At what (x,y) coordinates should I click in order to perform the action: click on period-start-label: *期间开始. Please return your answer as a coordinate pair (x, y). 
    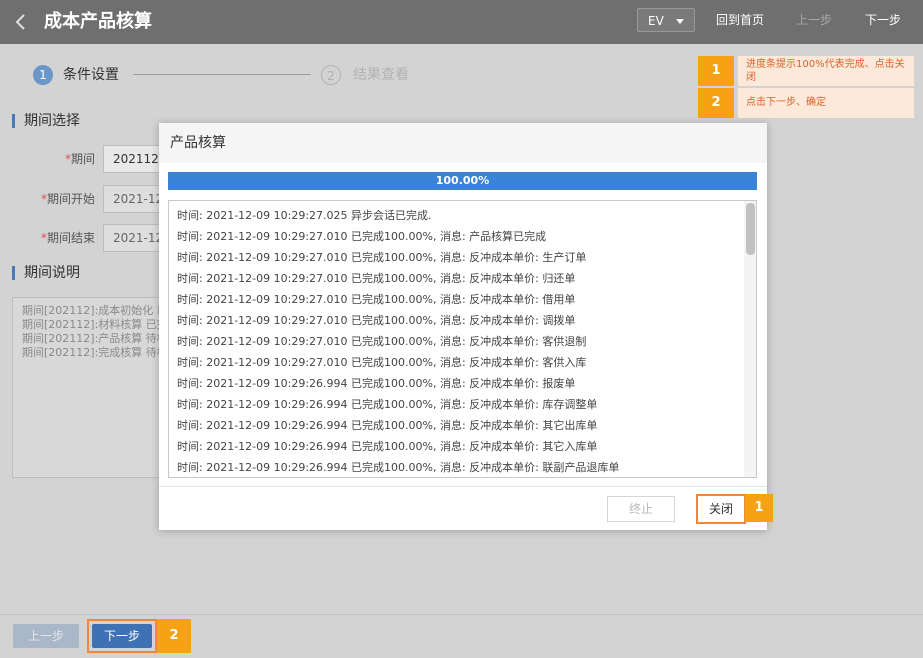
    Looking at the image, I should click on (67, 199).